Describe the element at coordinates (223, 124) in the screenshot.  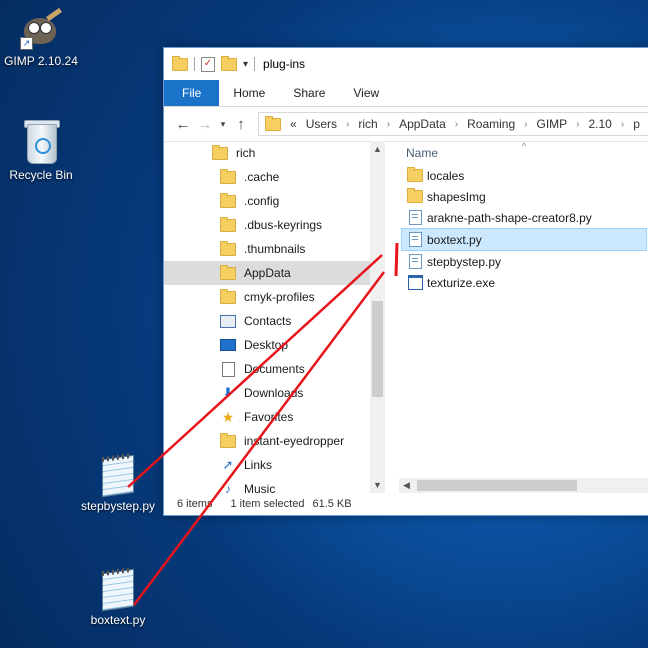
I see `recent-locations-icon: ▾` at that location.